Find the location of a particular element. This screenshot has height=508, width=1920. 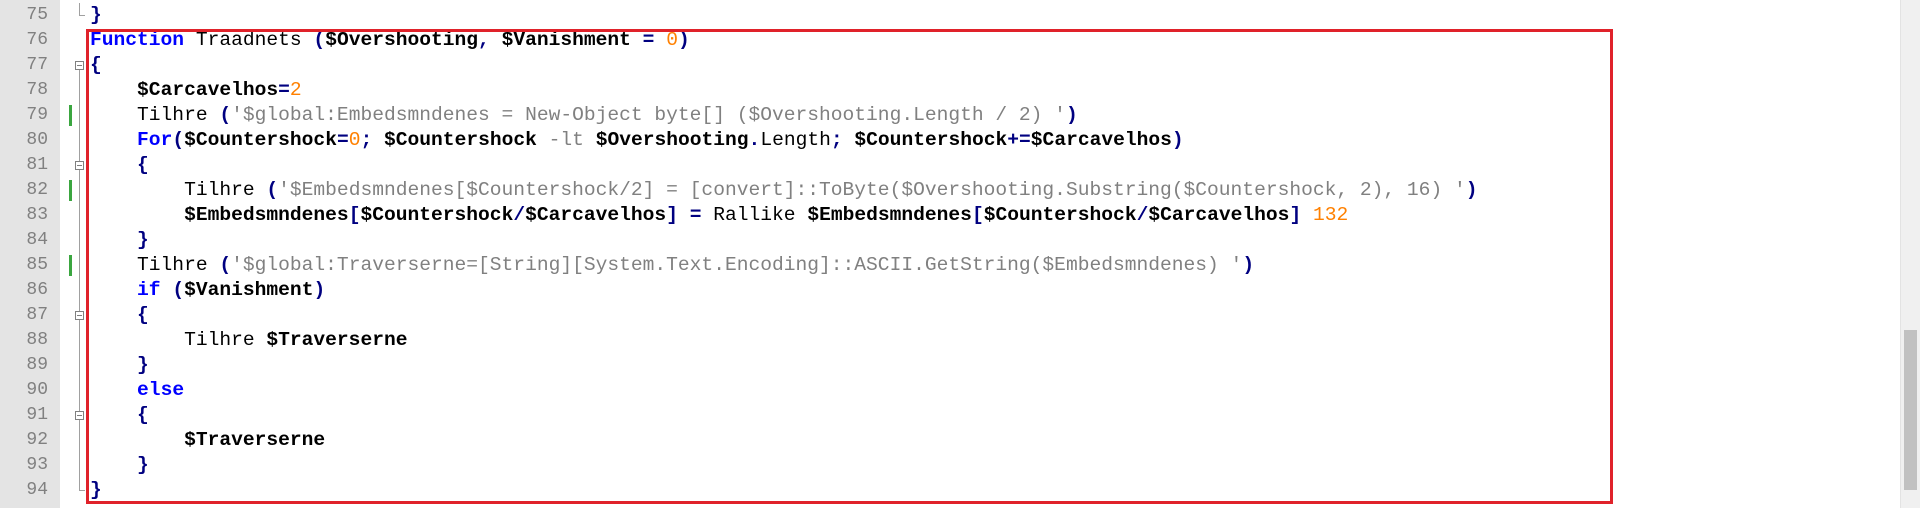

code-token: } is located at coordinates (96, 15).